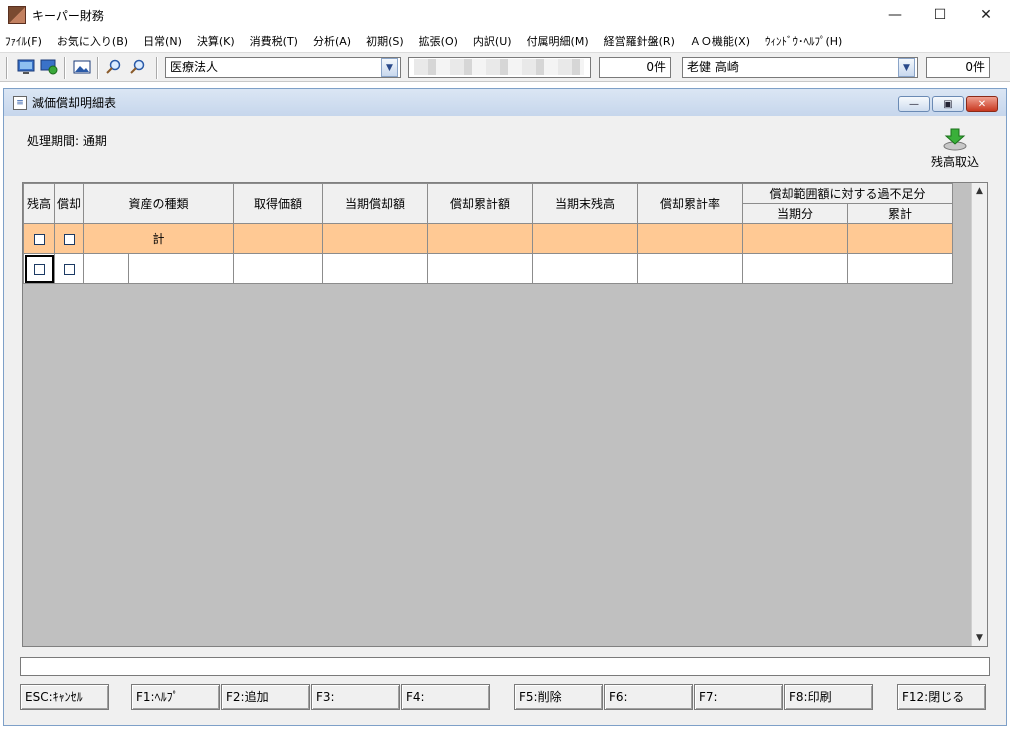  What do you see at coordinates (67, 141) in the screenshot?
I see `processing-period: 処理期間: 通期` at bounding box center [67, 141].